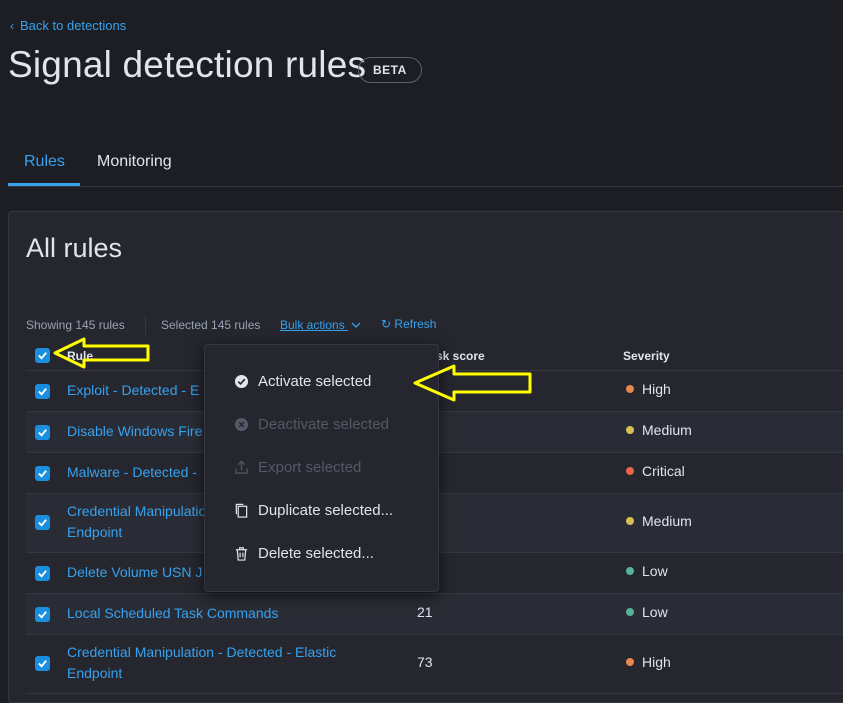 The width and height of the screenshot is (843, 703). What do you see at coordinates (434, 614) in the screenshot?
I see `table-row: Local Scheduled Task Commands 21 Low` at bounding box center [434, 614].